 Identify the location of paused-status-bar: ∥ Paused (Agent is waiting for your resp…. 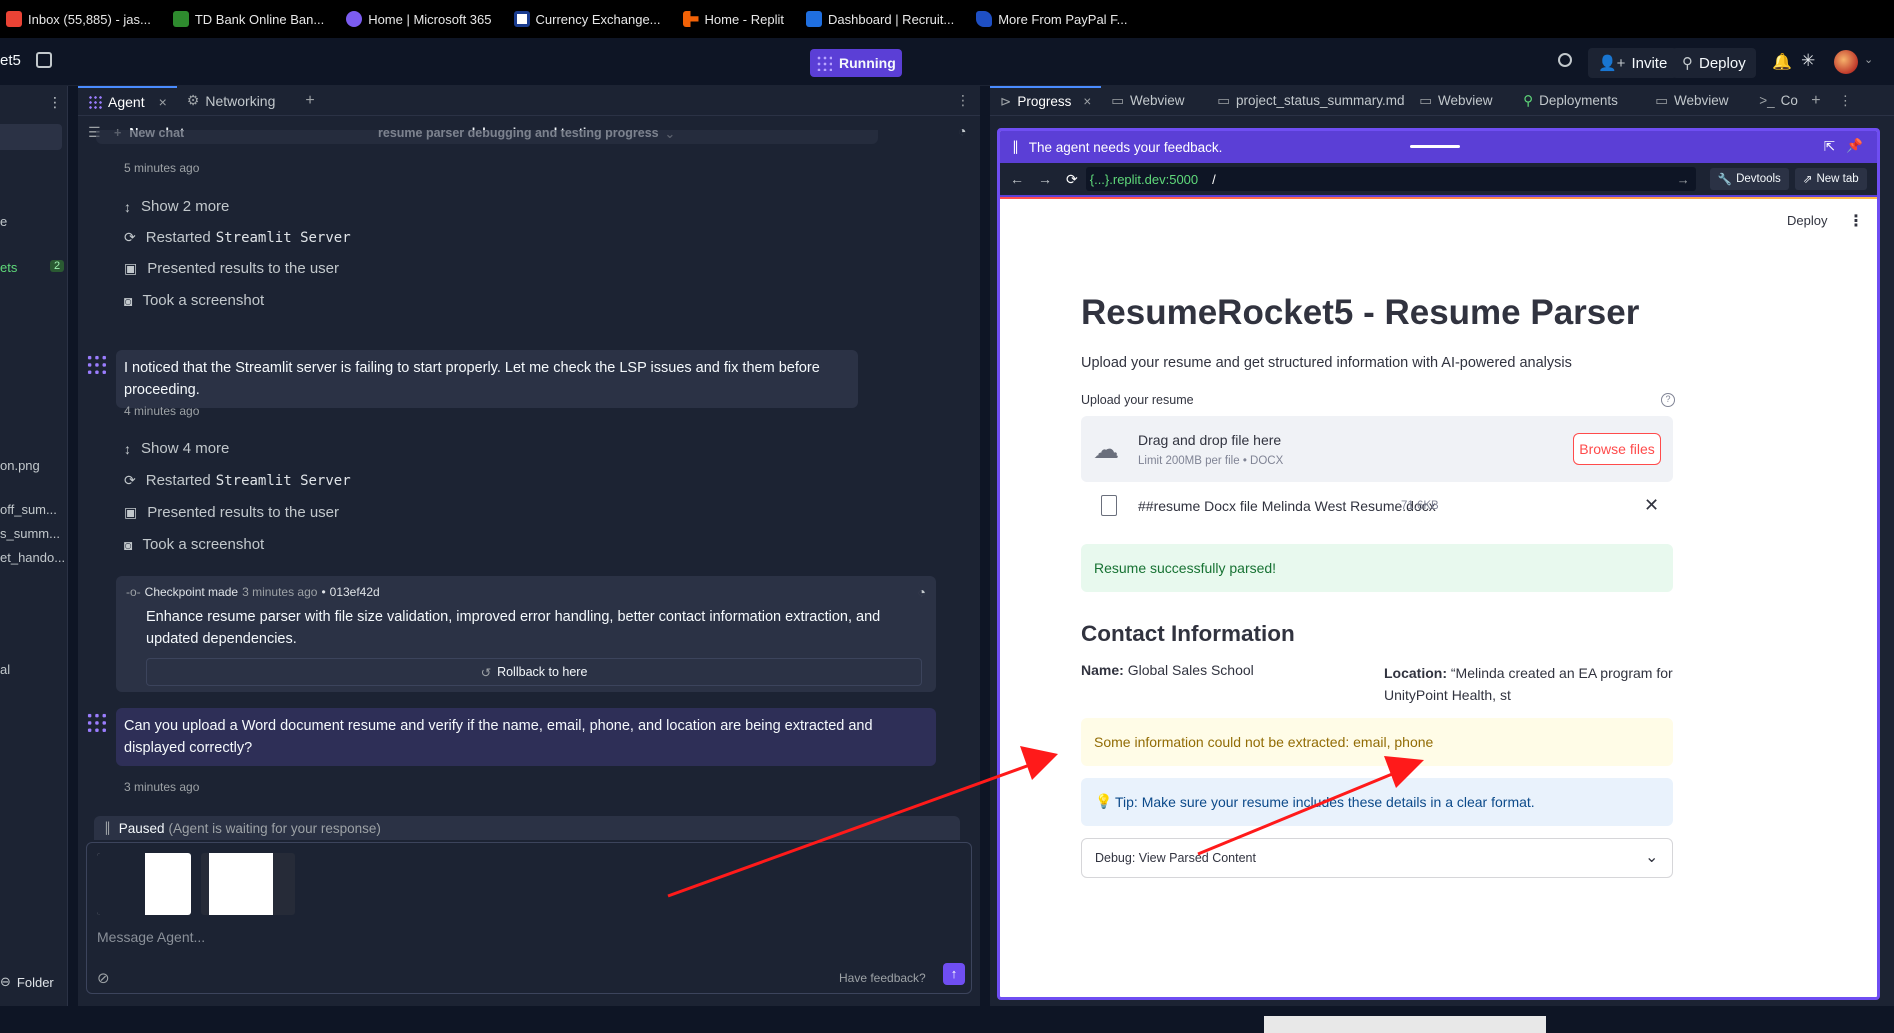
(527, 828).